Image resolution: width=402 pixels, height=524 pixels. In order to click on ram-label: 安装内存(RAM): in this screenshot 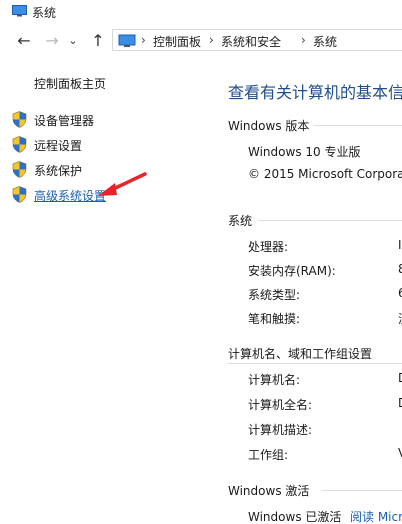, I will do `click(292, 271)`.